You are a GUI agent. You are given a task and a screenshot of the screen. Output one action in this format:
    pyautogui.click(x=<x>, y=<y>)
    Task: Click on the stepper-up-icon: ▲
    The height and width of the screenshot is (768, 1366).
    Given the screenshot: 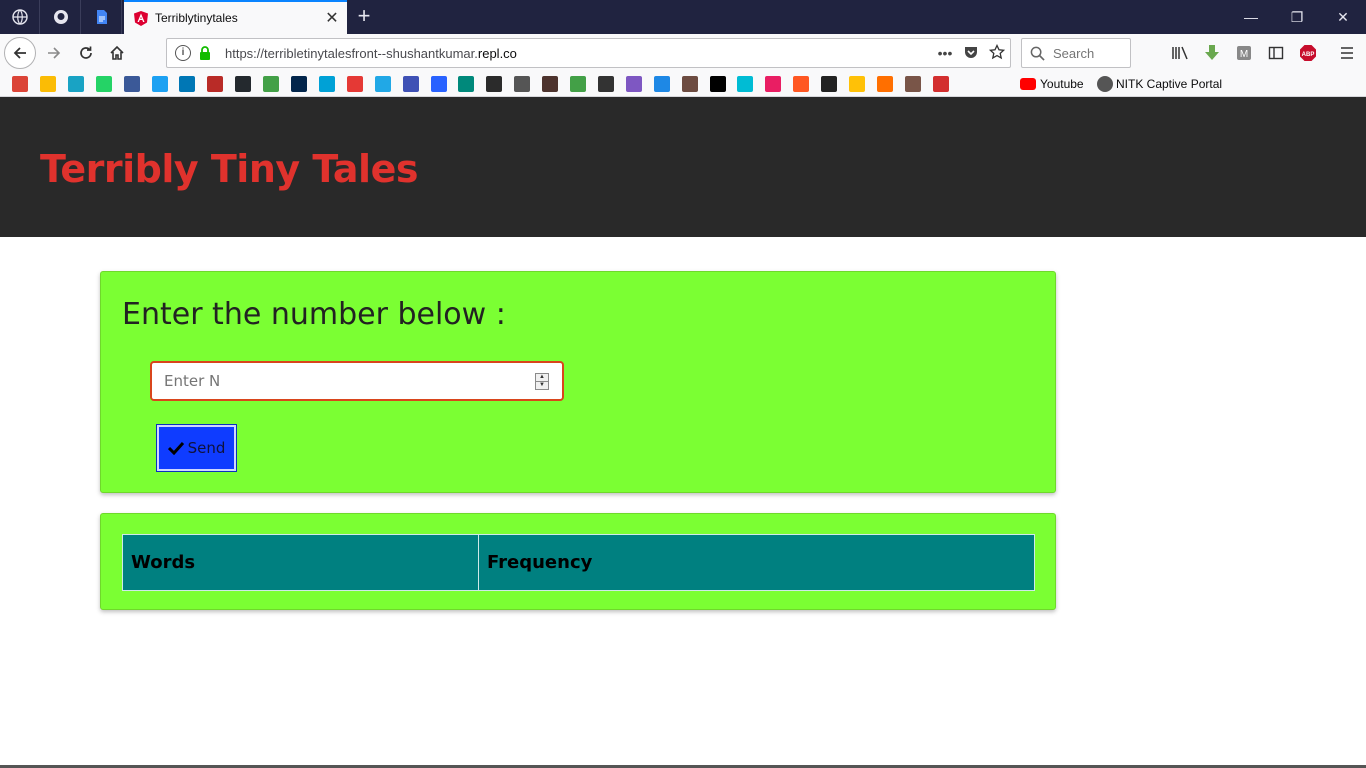 What is the action you would take?
    pyautogui.click(x=542, y=378)
    